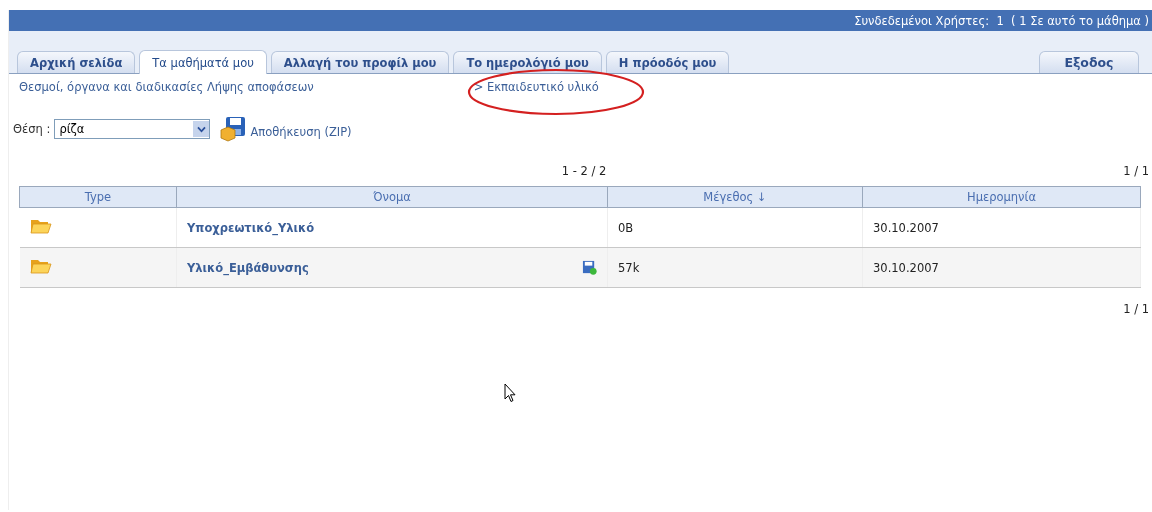  I want to click on nav-tab: Η πρόοδός μου, so click(667, 62).